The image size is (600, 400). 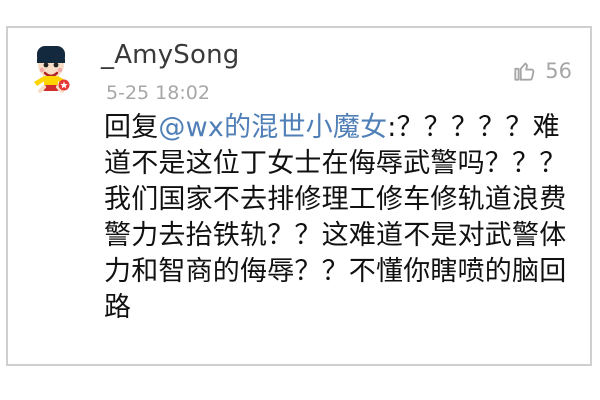 What do you see at coordinates (118, 307) in the screenshot?
I see `comment-line-6: 路` at bounding box center [118, 307].